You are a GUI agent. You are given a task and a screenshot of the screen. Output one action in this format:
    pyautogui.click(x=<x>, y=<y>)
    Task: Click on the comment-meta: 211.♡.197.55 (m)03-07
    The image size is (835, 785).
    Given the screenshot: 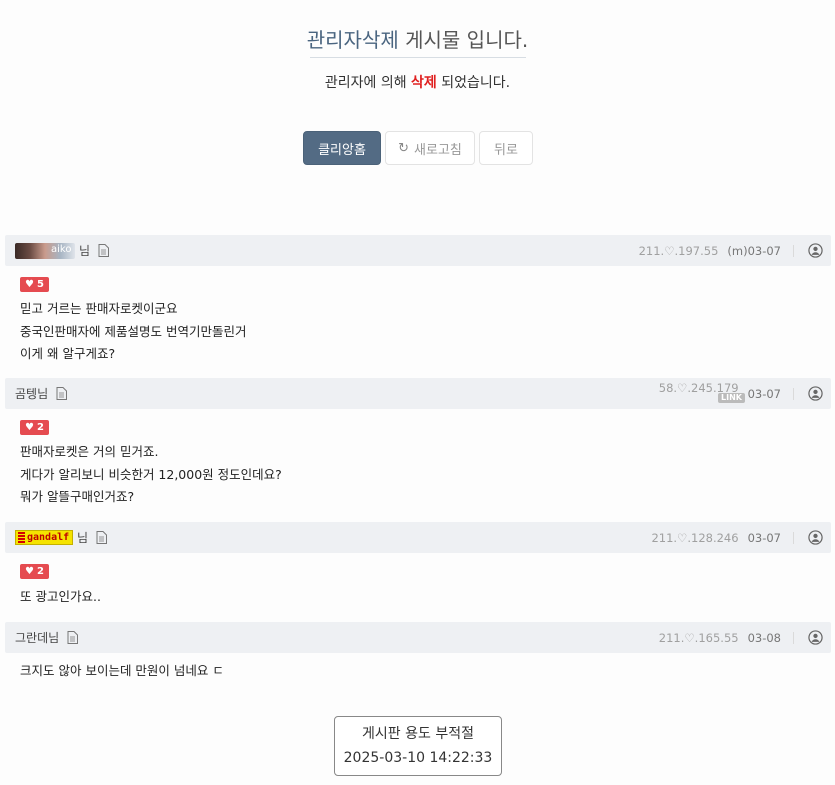 What is the action you would take?
    pyautogui.click(x=735, y=250)
    